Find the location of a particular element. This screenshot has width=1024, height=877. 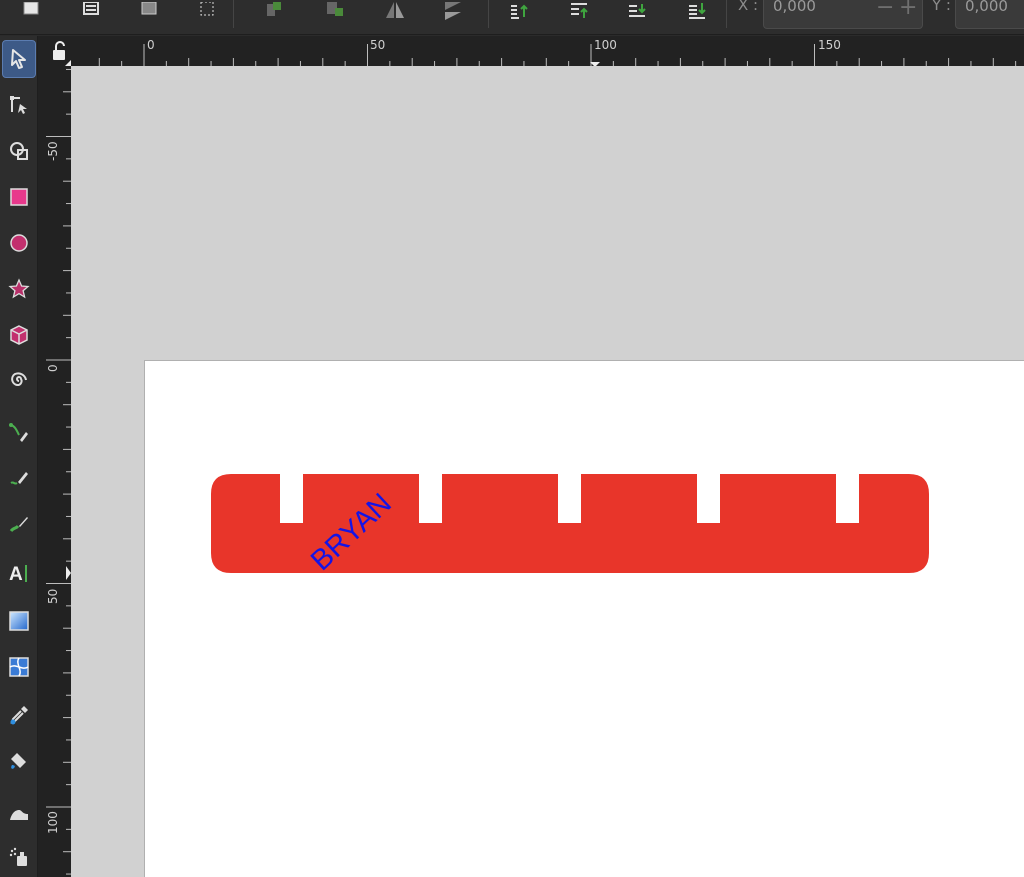

svg-text: A is located at coordinates (16, 574).